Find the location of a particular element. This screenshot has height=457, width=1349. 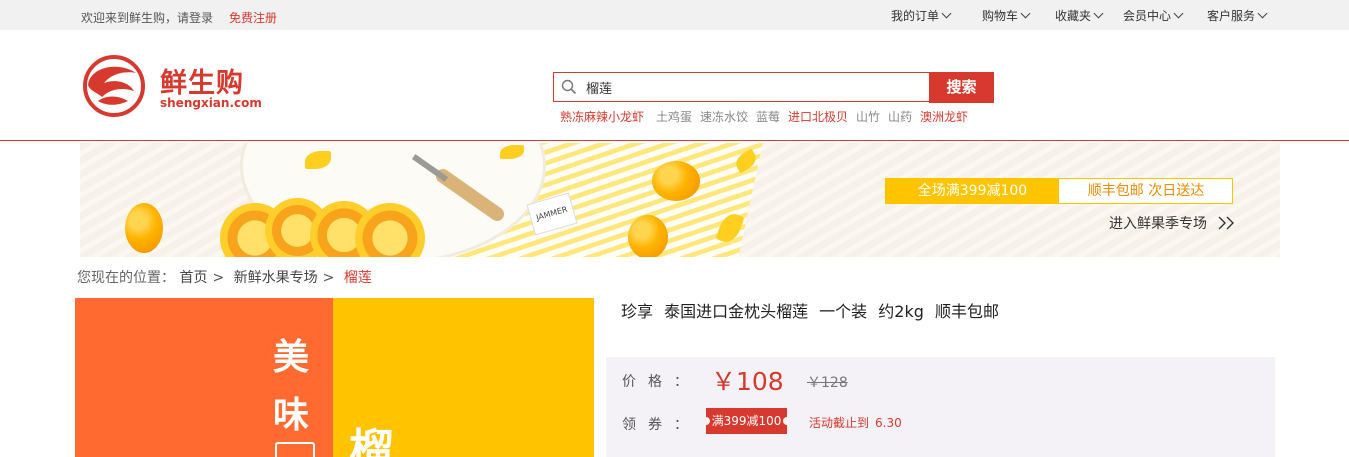

search-button: 搜索 is located at coordinates (961, 87).